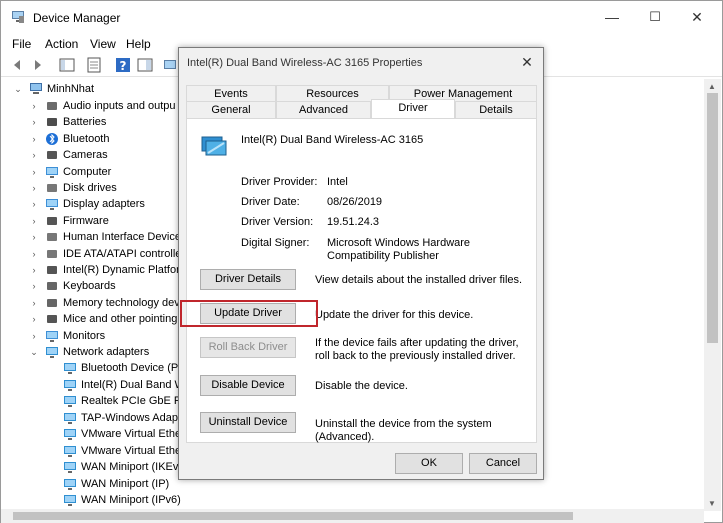  What do you see at coordinates (125, 237) in the screenshot?
I see `tree-category-label: Human Interface Devices` at bounding box center [125, 237].